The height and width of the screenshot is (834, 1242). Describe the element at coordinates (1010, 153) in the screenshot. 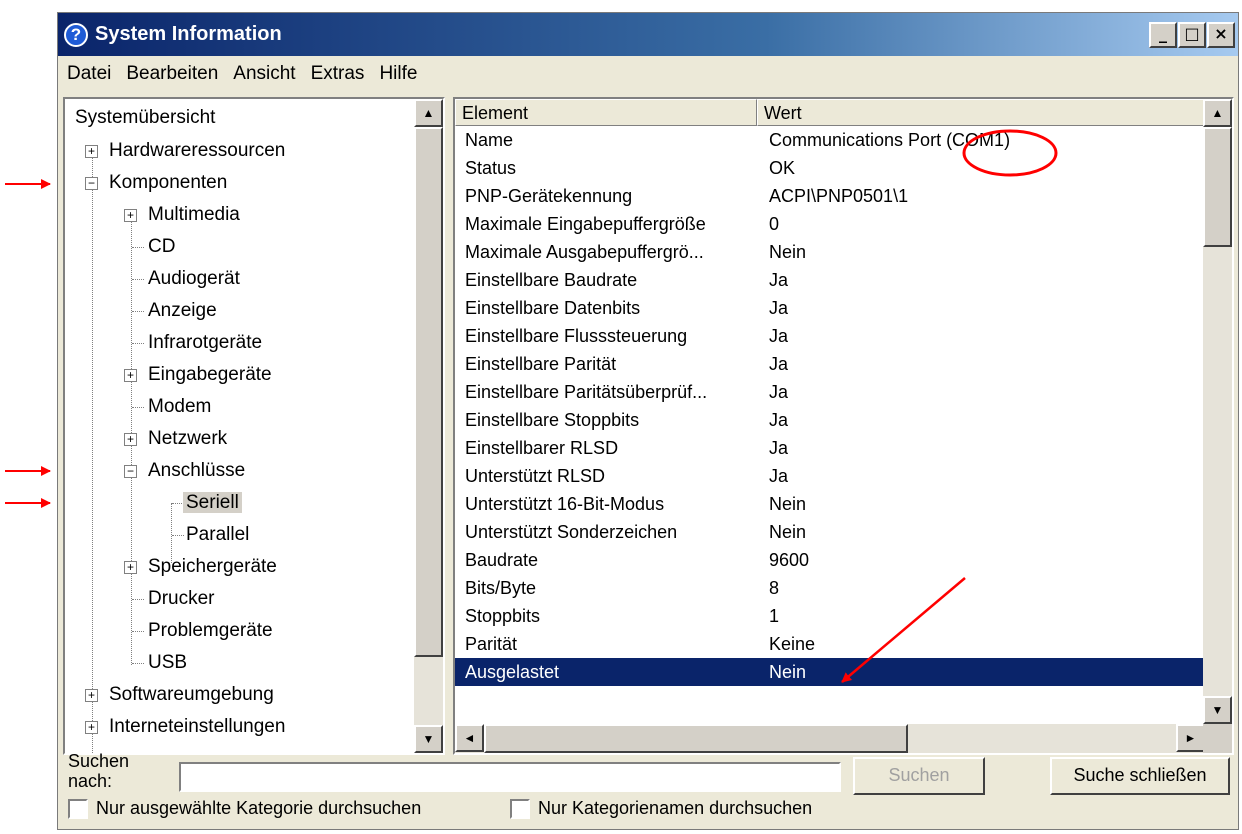

I see `annotation-circle-com1` at that location.